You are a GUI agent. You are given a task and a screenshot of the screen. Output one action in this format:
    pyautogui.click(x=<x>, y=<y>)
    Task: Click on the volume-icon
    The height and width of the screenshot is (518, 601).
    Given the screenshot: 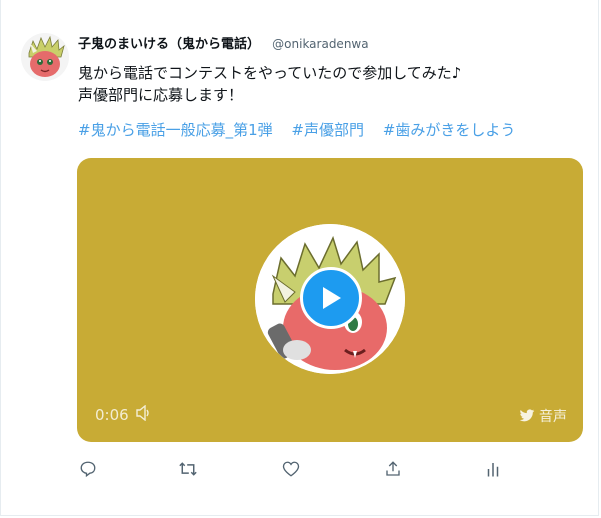 What is the action you would take?
    pyautogui.click(x=142, y=413)
    